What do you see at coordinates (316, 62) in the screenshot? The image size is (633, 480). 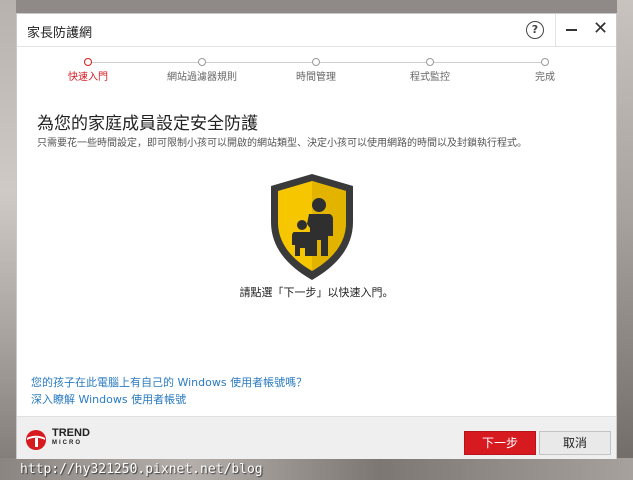 I see `step-dot-time-management` at bounding box center [316, 62].